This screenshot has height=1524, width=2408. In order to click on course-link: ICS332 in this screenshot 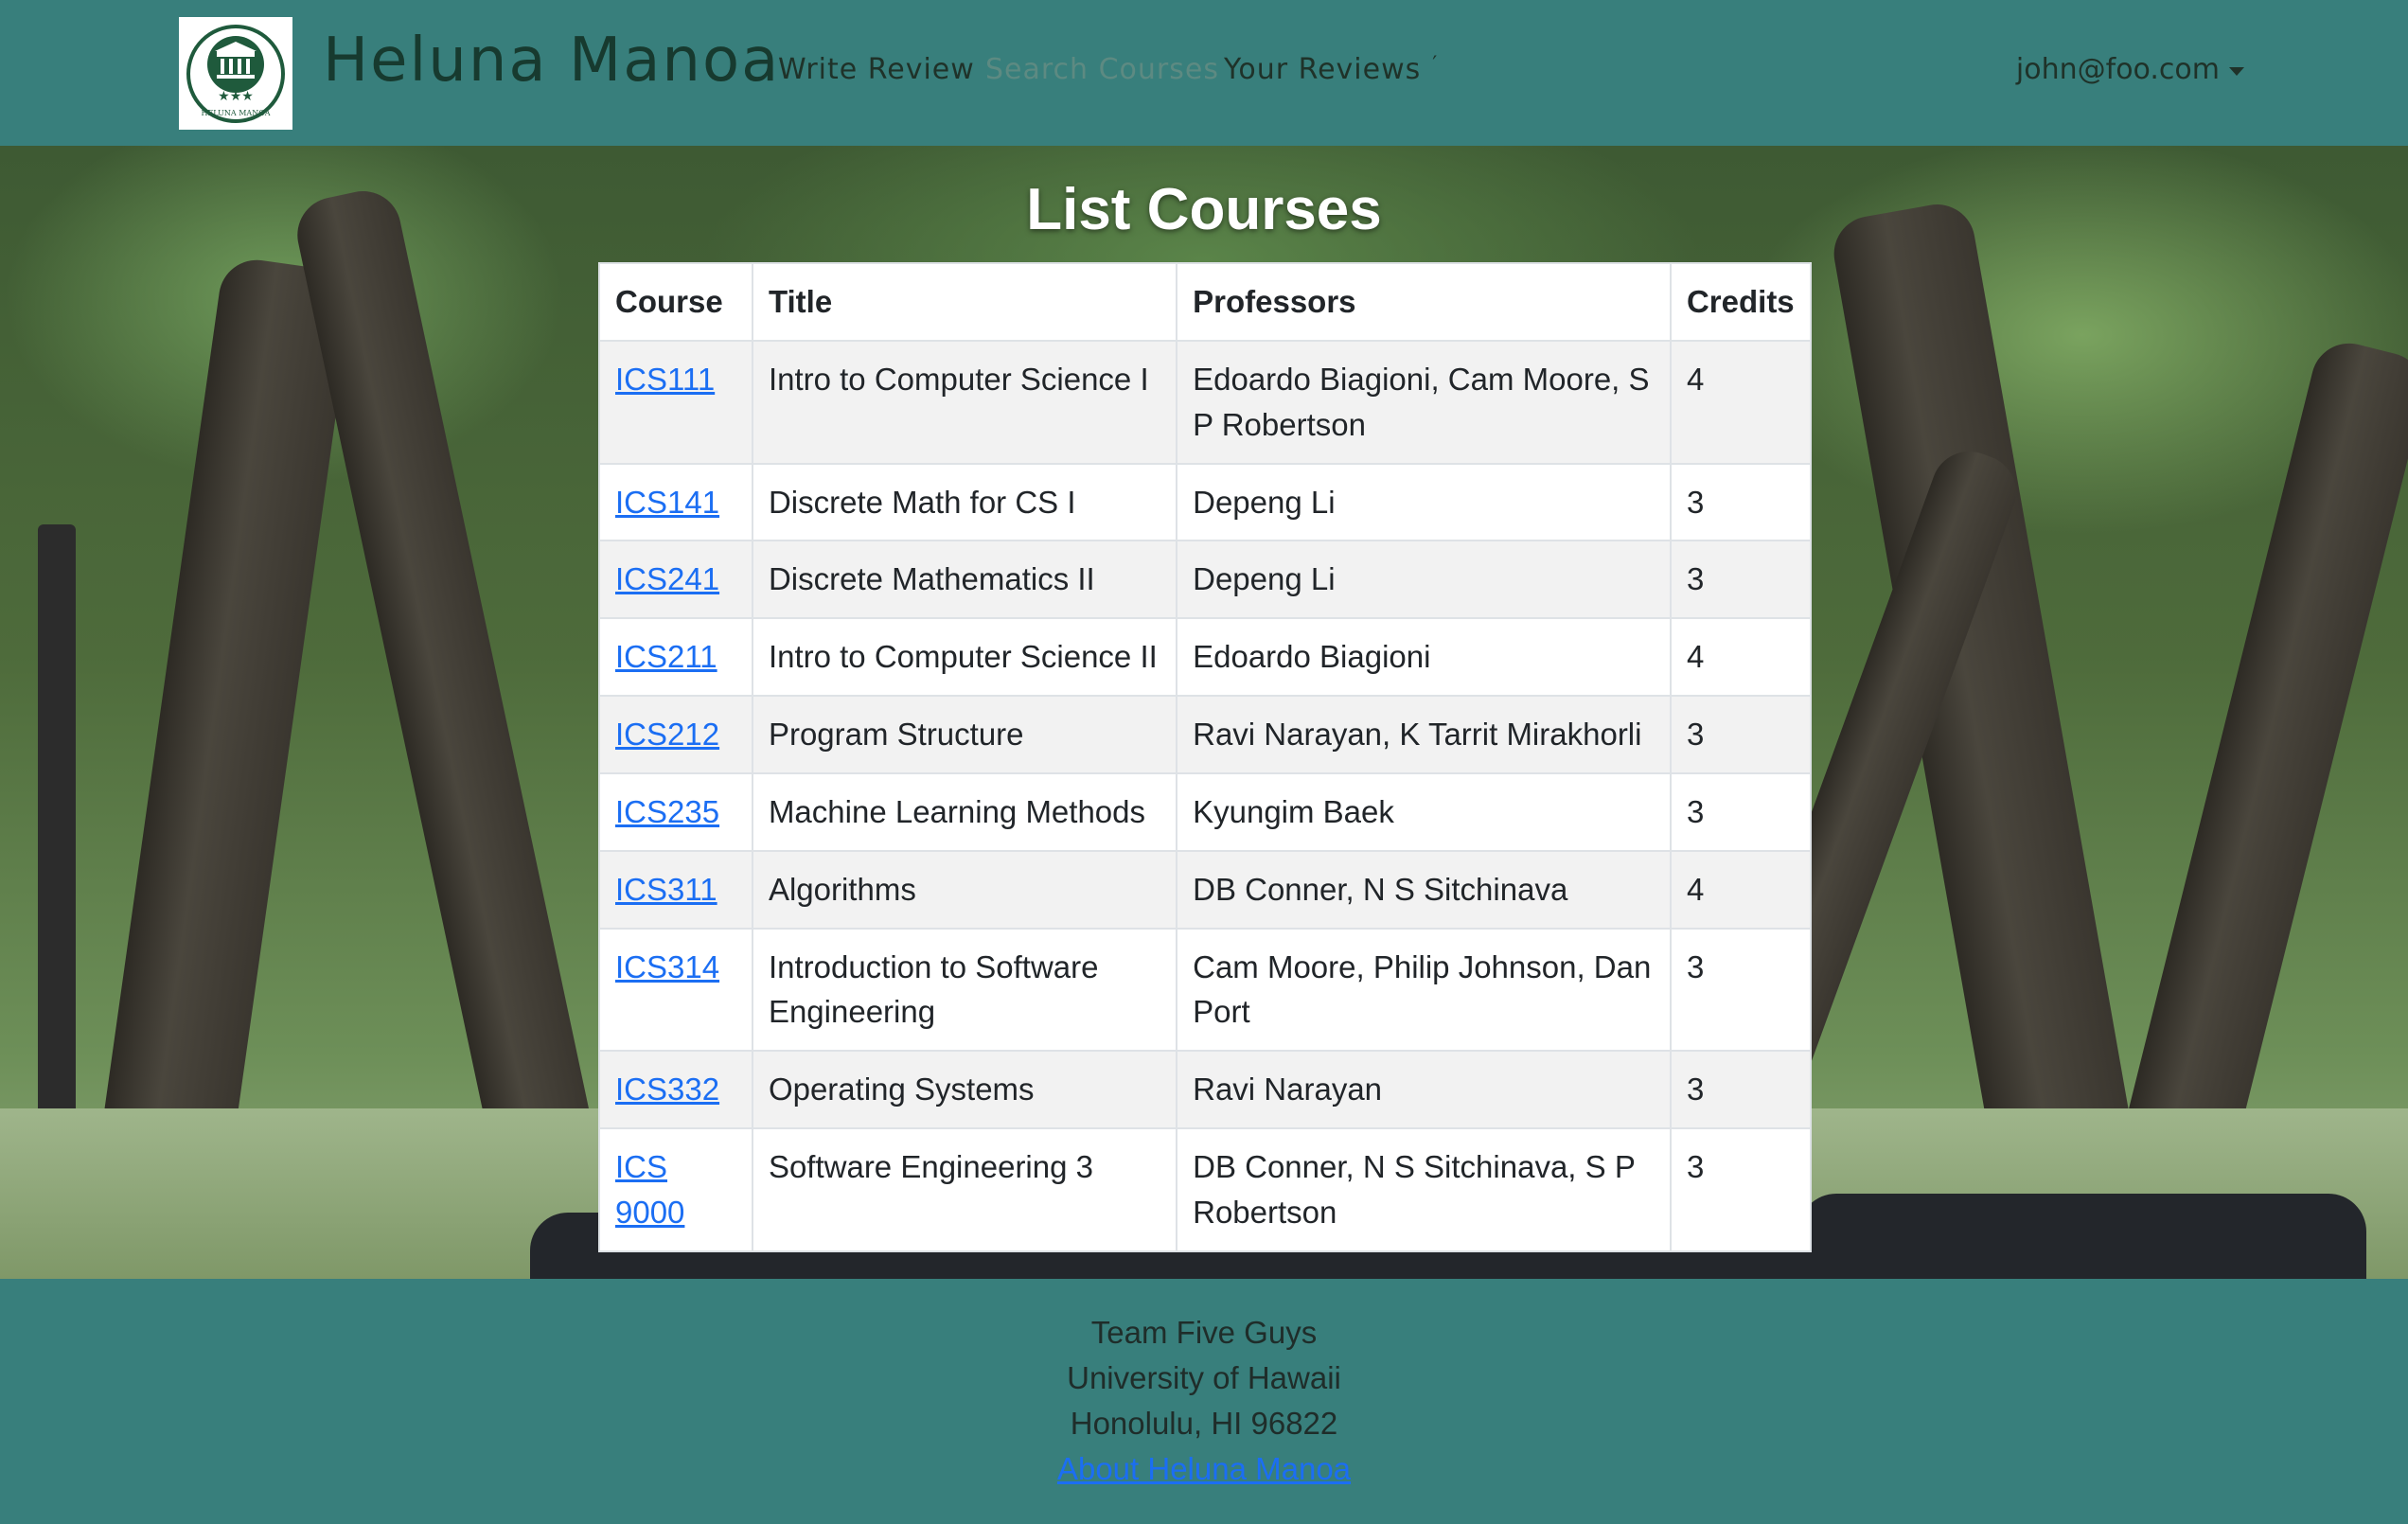, I will do `click(667, 1089)`.